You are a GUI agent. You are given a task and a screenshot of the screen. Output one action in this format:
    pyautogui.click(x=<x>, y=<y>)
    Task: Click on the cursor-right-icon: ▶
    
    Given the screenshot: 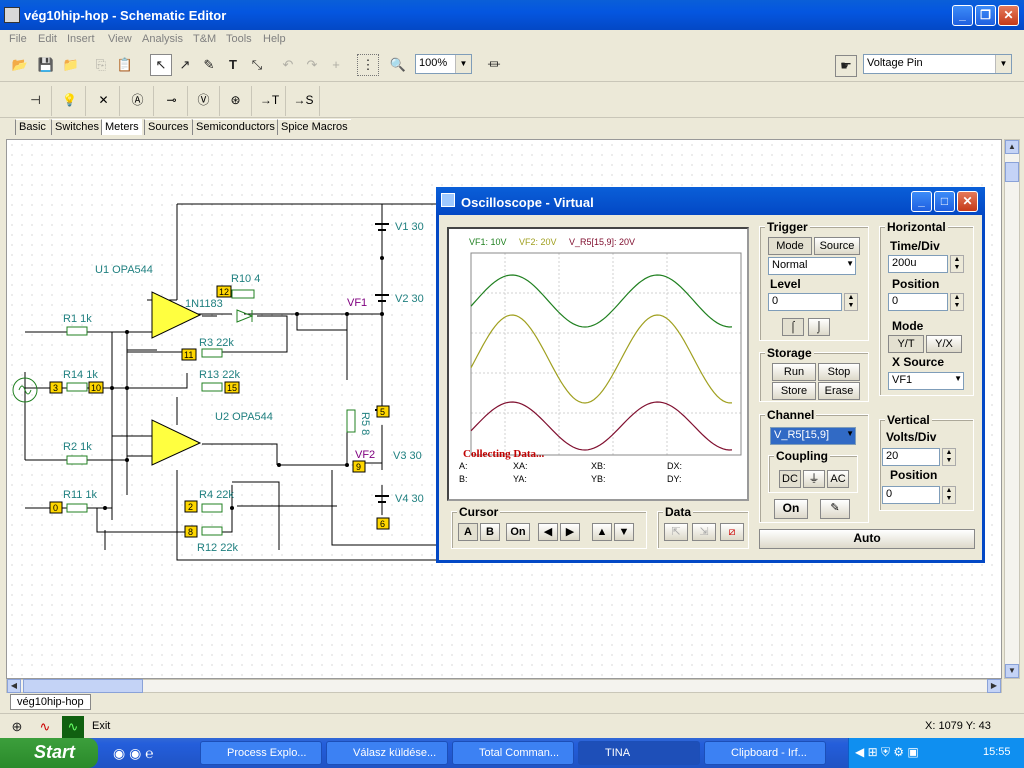 What is the action you would take?
    pyautogui.click(x=570, y=532)
    